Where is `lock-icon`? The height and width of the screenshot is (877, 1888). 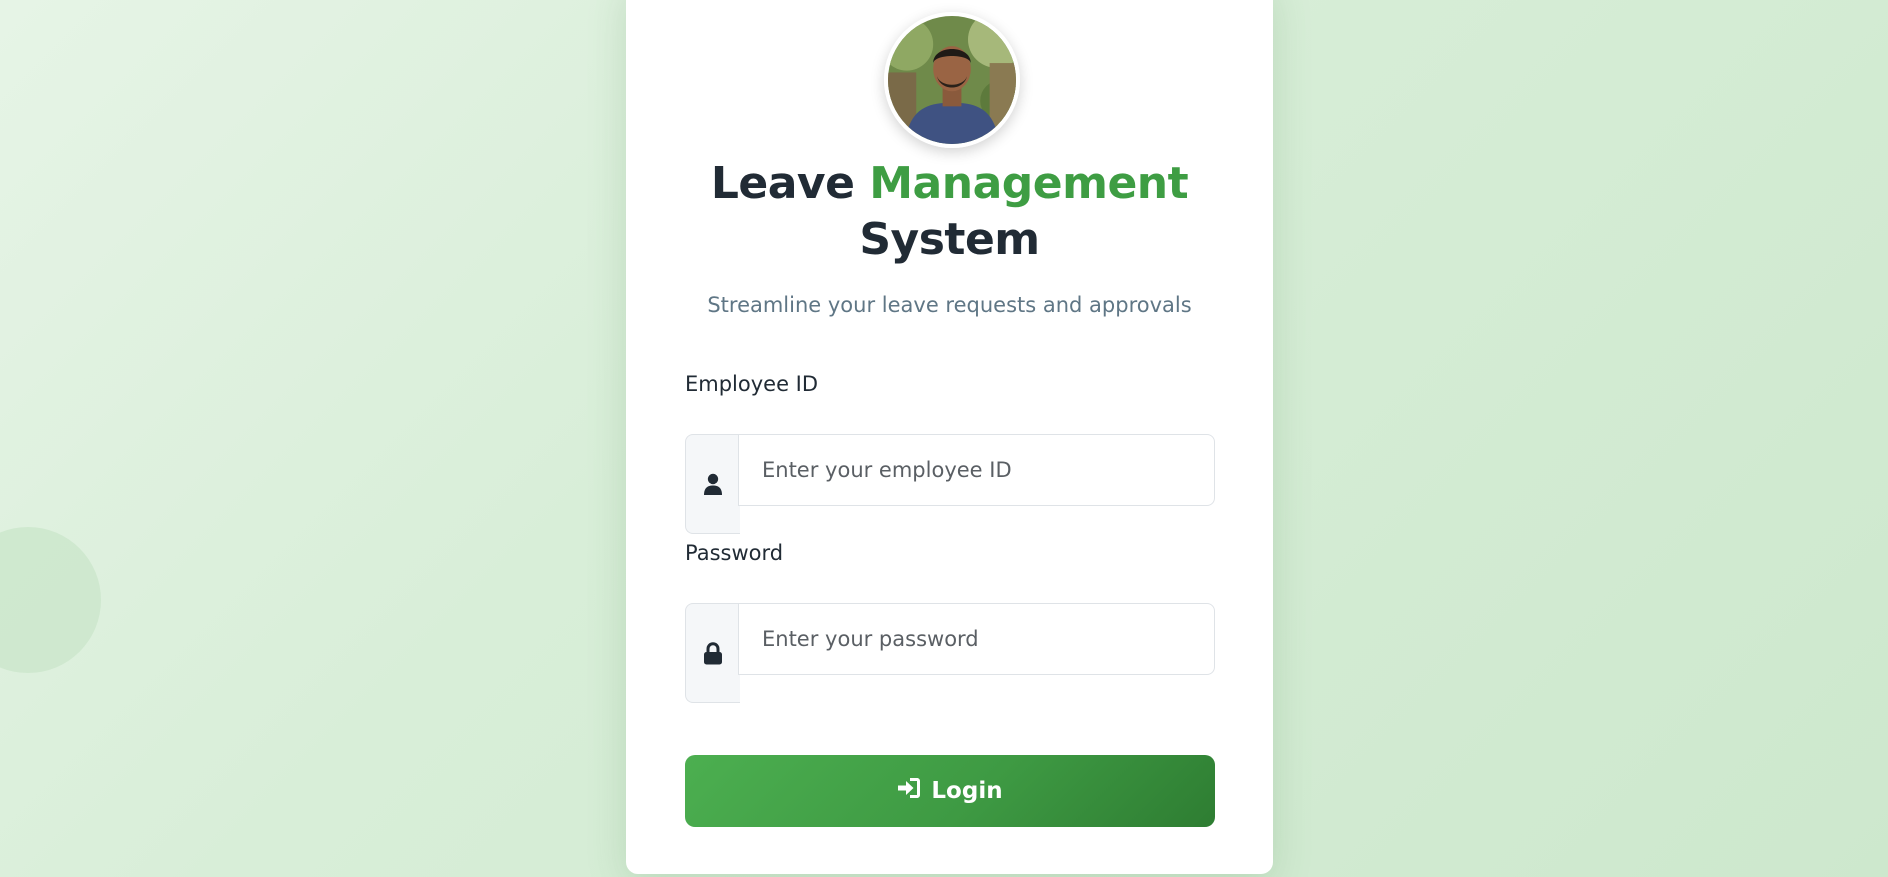
lock-icon is located at coordinates (712, 653).